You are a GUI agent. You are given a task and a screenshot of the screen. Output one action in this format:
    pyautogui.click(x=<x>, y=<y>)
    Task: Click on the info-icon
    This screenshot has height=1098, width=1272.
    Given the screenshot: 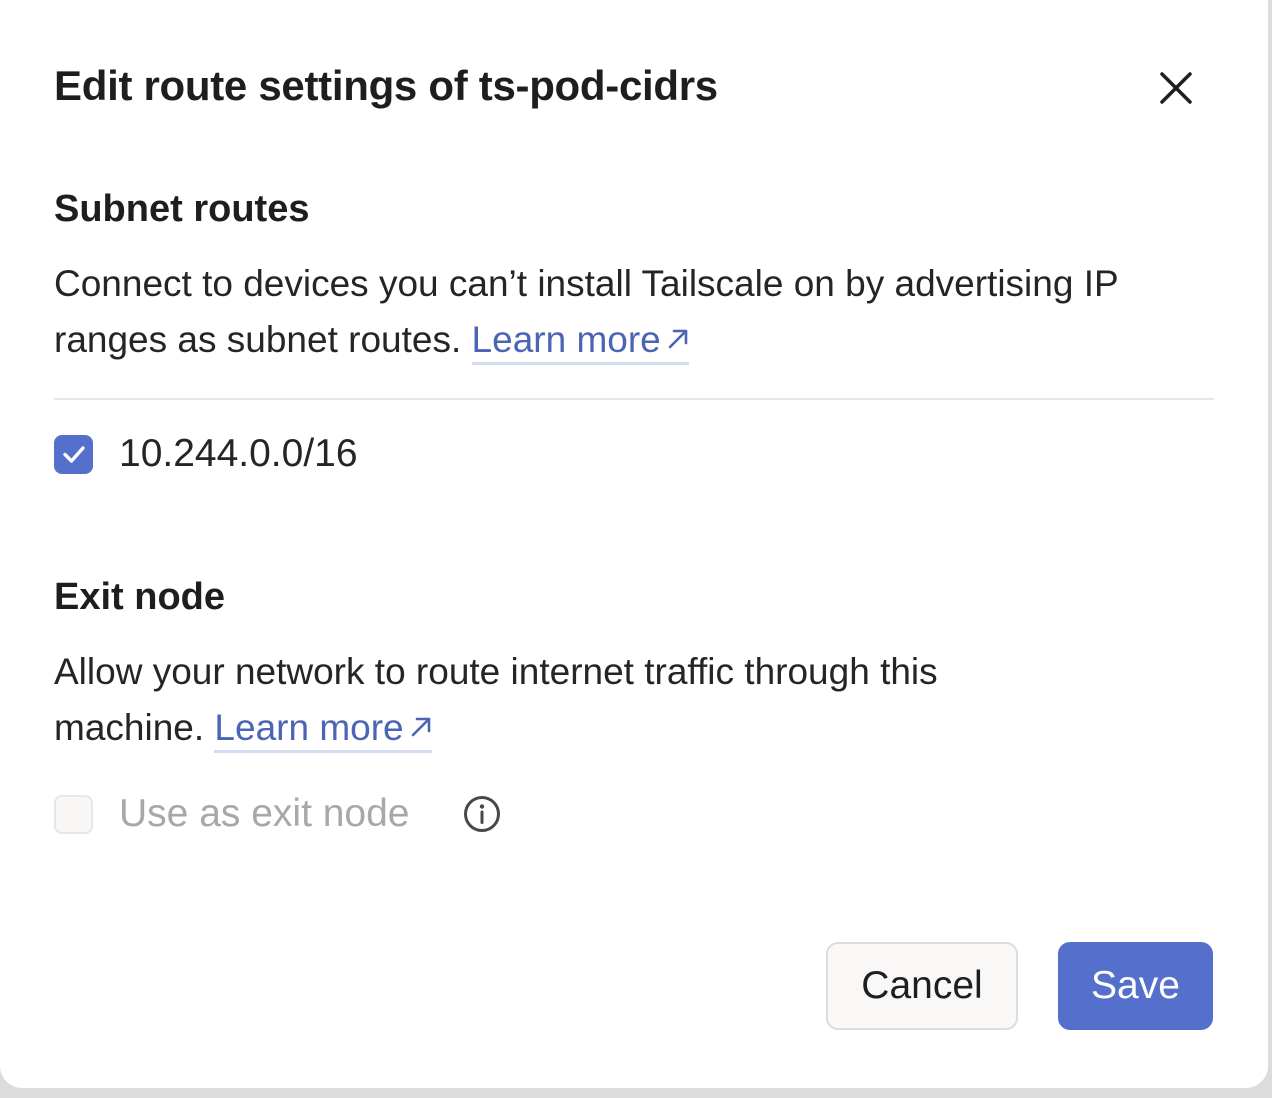 What is the action you would take?
    pyautogui.click(x=482, y=814)
    